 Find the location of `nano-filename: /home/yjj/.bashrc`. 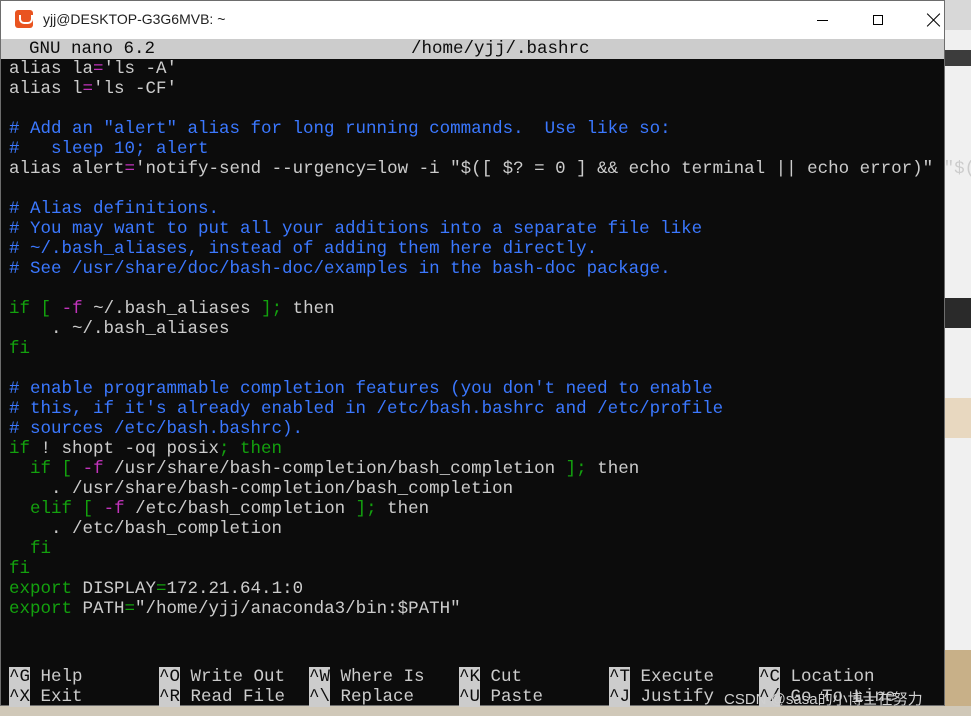

nano-filename: /home/yjj/.bashrc is located at coordinates (500, 49).